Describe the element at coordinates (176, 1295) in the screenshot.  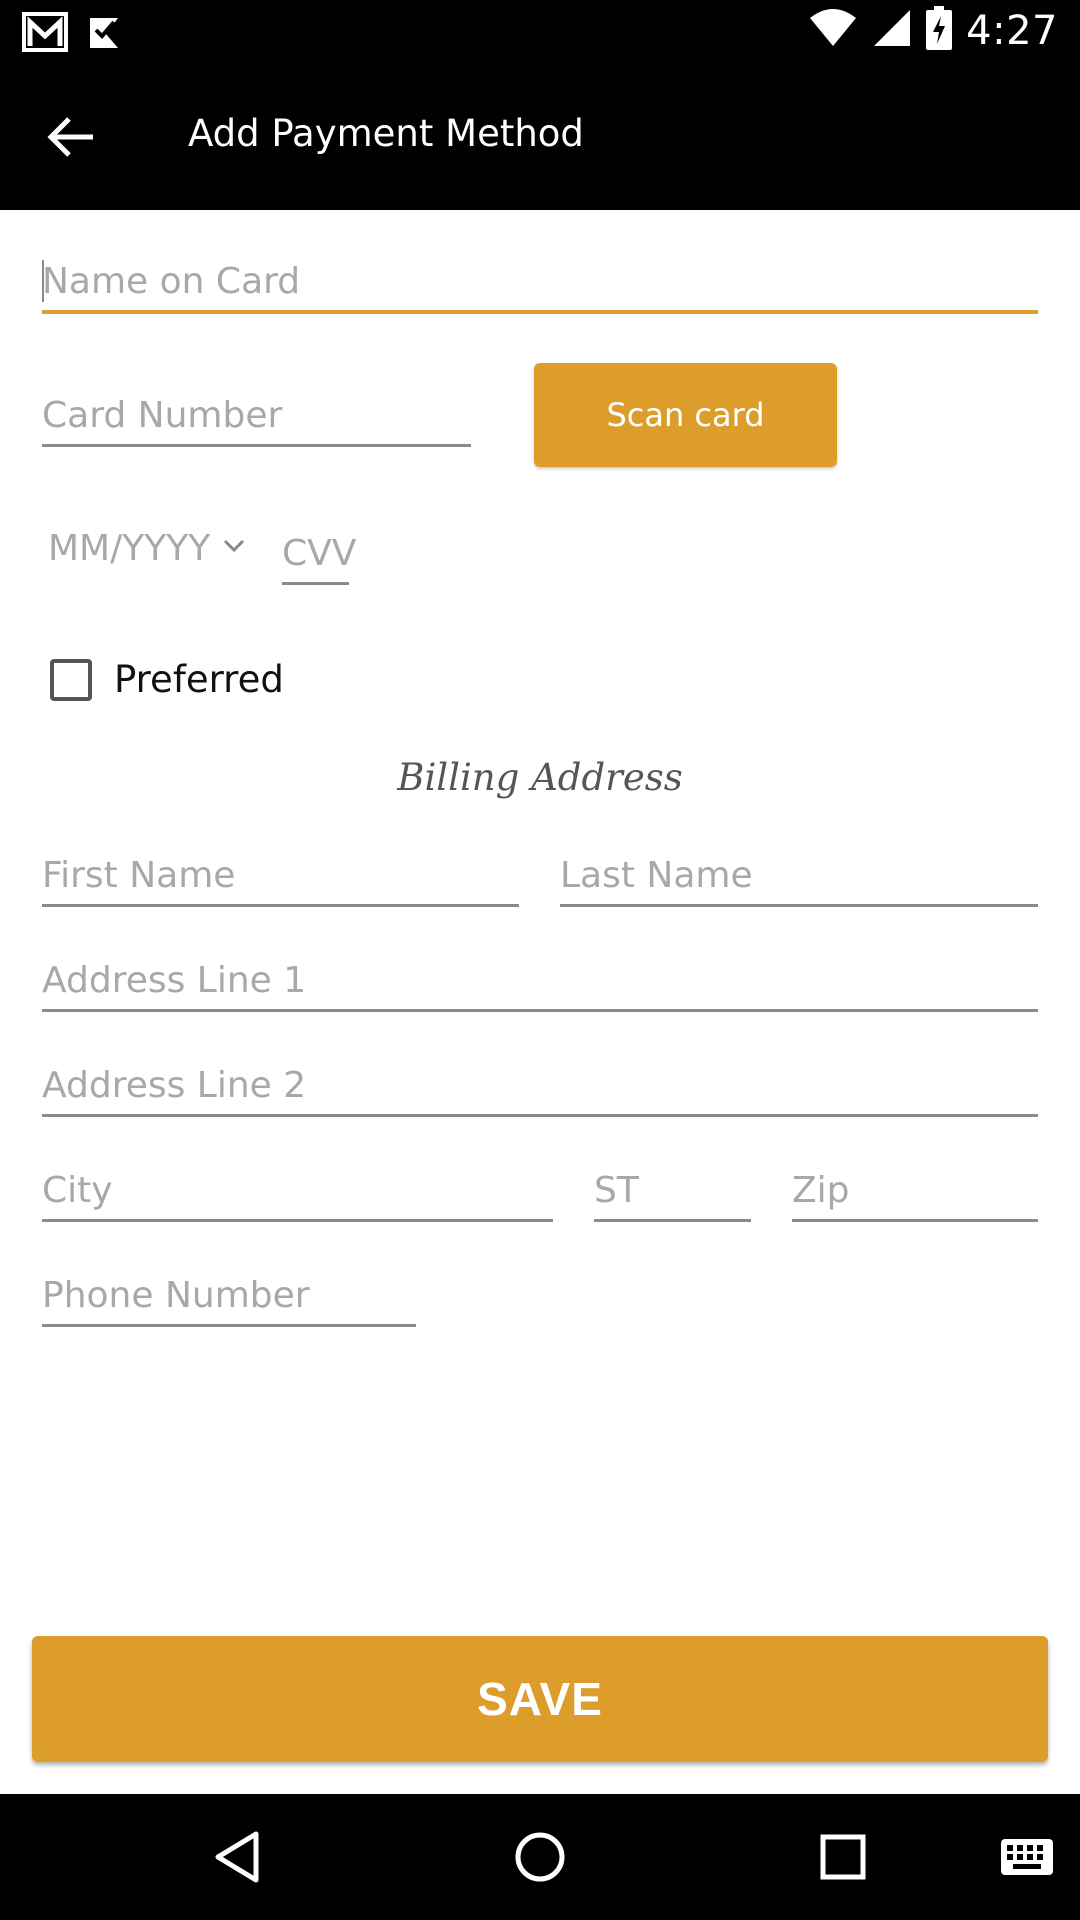
I see `phone-number-placeholder: Phone Number` at that location.